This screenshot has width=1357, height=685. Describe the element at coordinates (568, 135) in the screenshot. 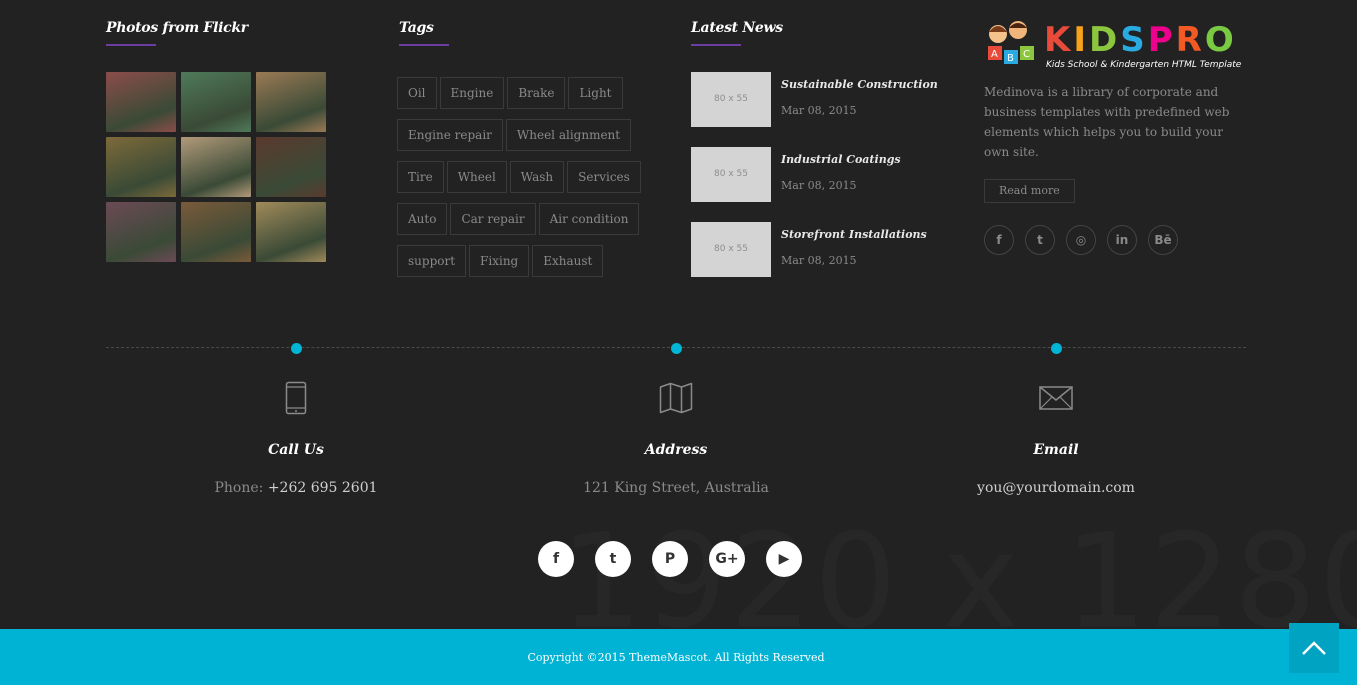

I see `tag-link: Wheel alignment` at that location.